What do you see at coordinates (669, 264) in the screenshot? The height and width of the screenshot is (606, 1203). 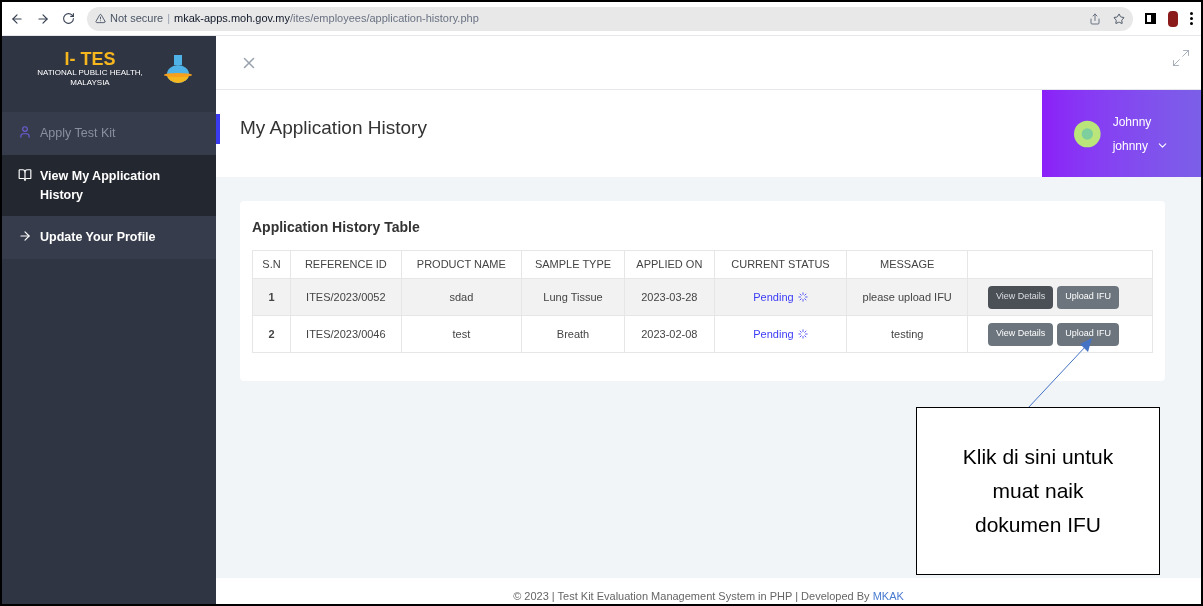 I see `column-header: APPLIED ON` at bounding box center [669, 264].